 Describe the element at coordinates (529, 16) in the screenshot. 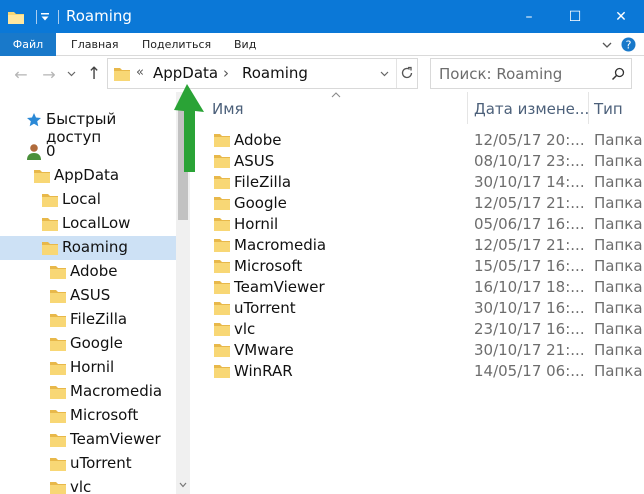

I see `minimize-button: –` at that location.